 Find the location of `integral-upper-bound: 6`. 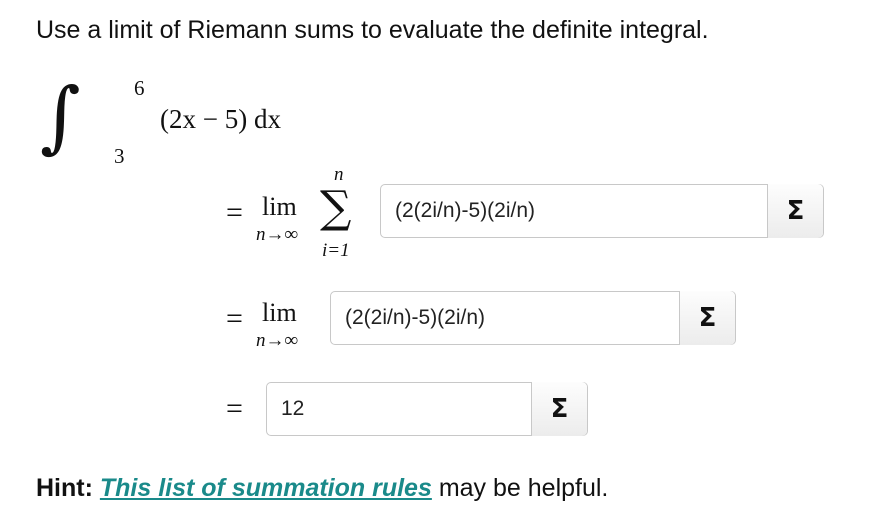

integral-upper-bound: 6 is located at coordinates (139, 88).